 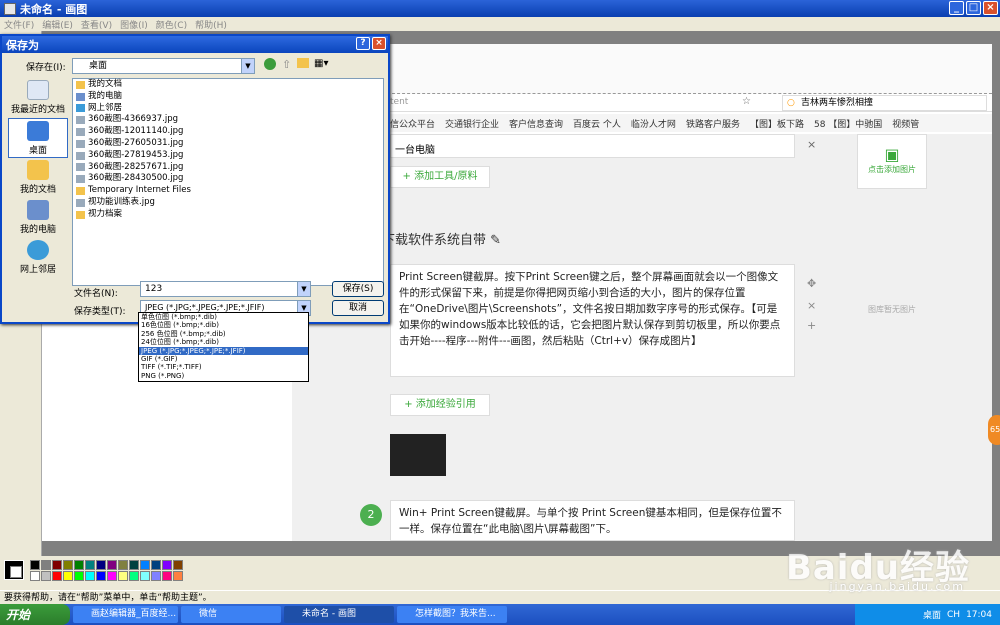 I want to click on cancel-button: 取消, so click(x=358, y=308).